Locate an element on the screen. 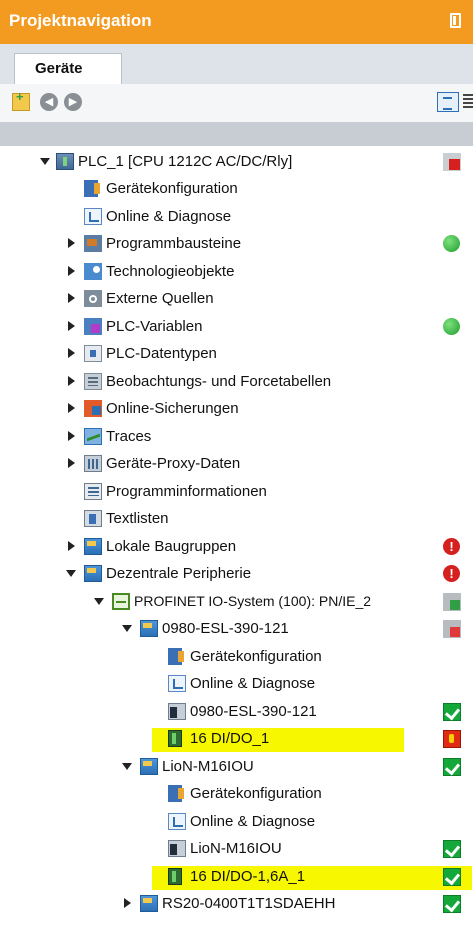  tree-item-esl-device: 0980-ESL-390-121 is located at coordinates (236, 628).